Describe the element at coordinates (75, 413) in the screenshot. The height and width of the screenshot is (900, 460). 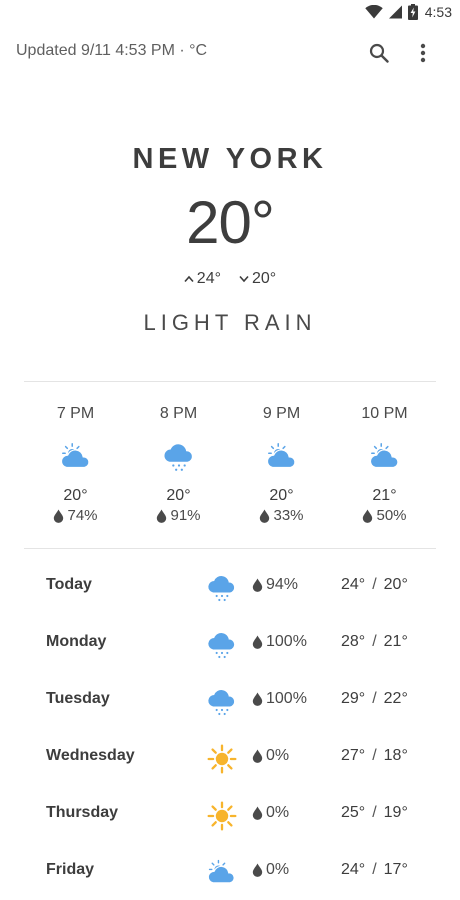
I see `hour-time: 7 PM` at that location.